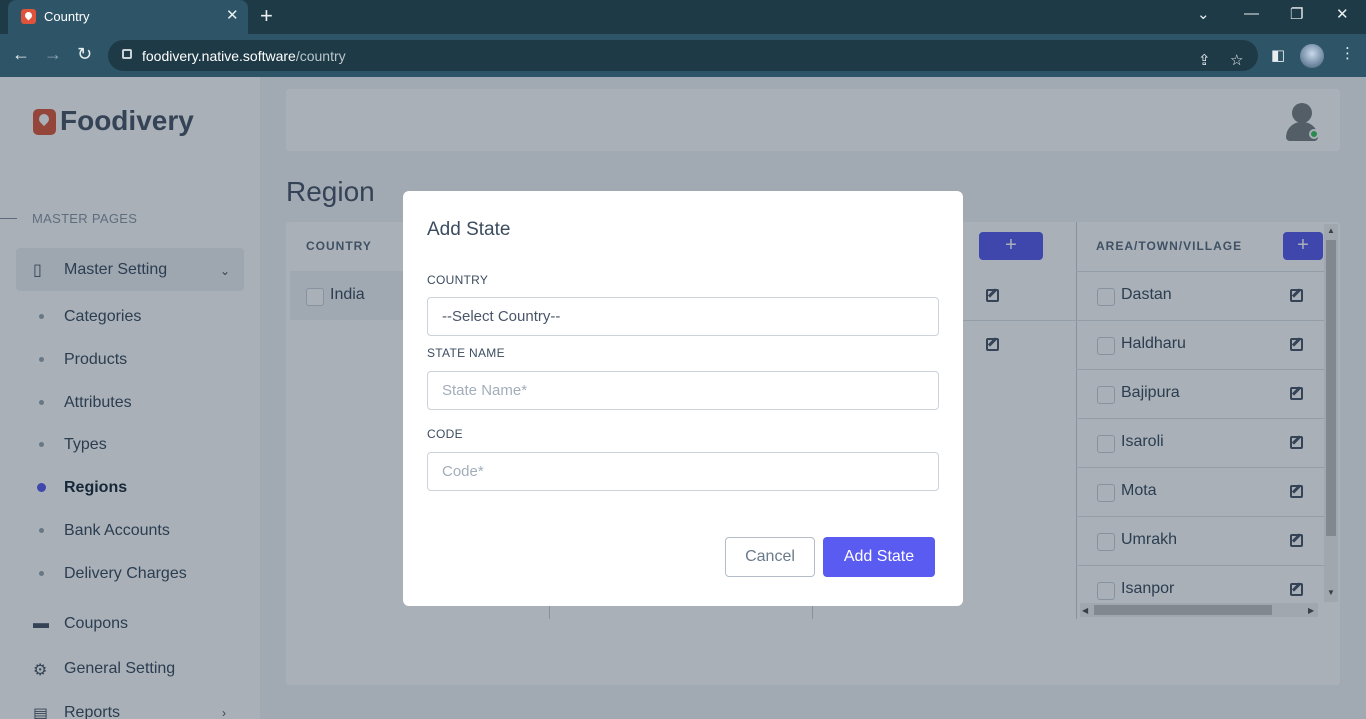  I want to click on tab-title: Country, so click(67, 16).